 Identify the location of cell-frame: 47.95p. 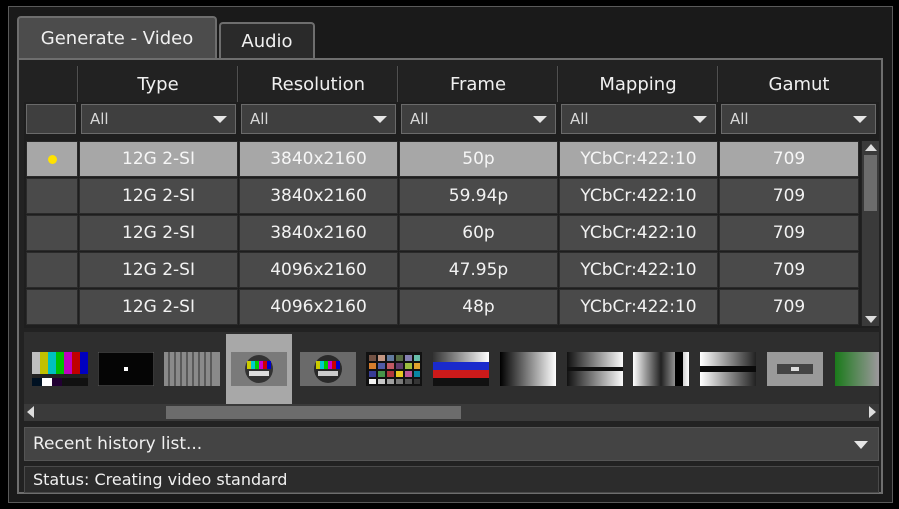
(478, 270).